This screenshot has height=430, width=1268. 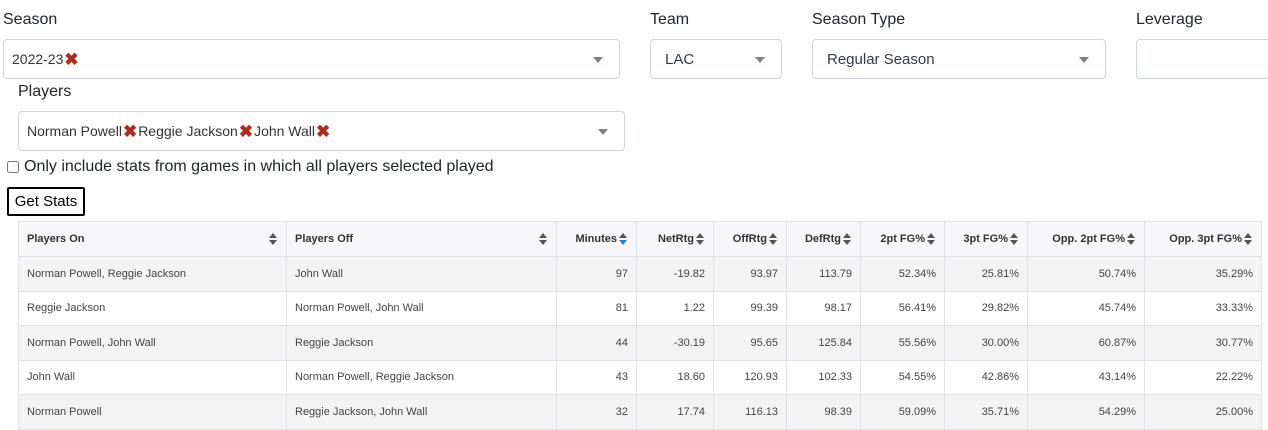 I want to click on column-header-label: 3pt FG%, so click(x=985, y=239).